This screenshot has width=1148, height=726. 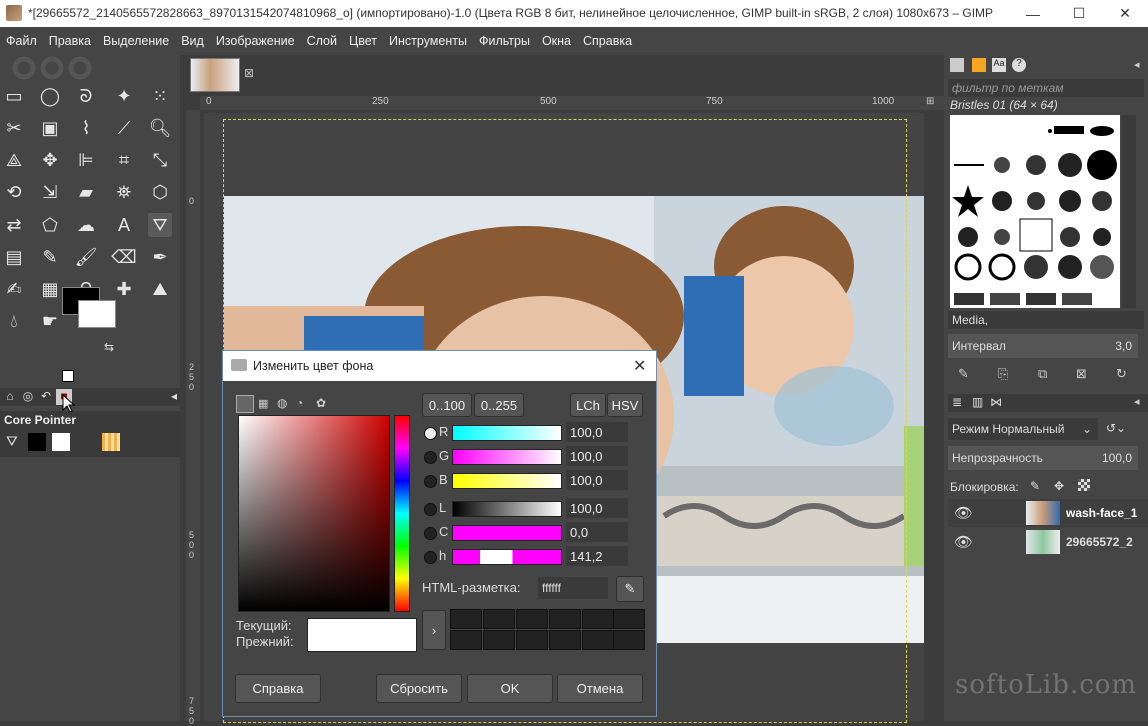 I want to click on paths-icon: ⌇, so click(x=86, y=128).